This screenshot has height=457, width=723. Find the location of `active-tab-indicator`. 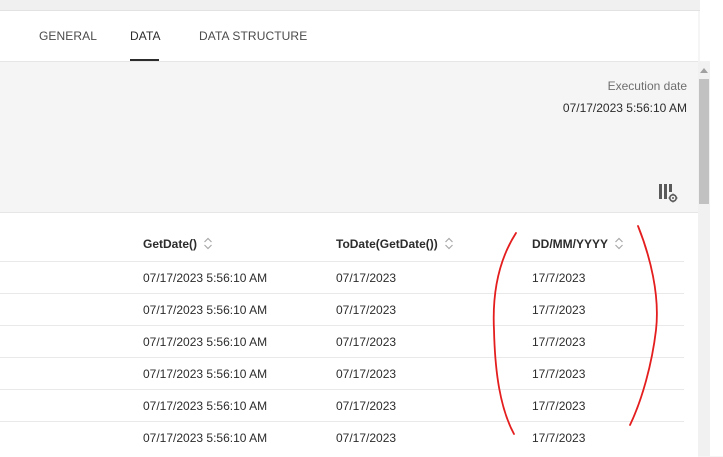

active-tab-indicator is located at coordinates (144, 60).